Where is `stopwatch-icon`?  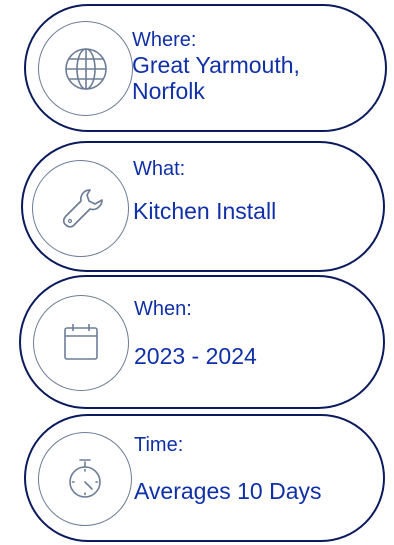
stopwatch-icon is located at coordinates (85, 478).